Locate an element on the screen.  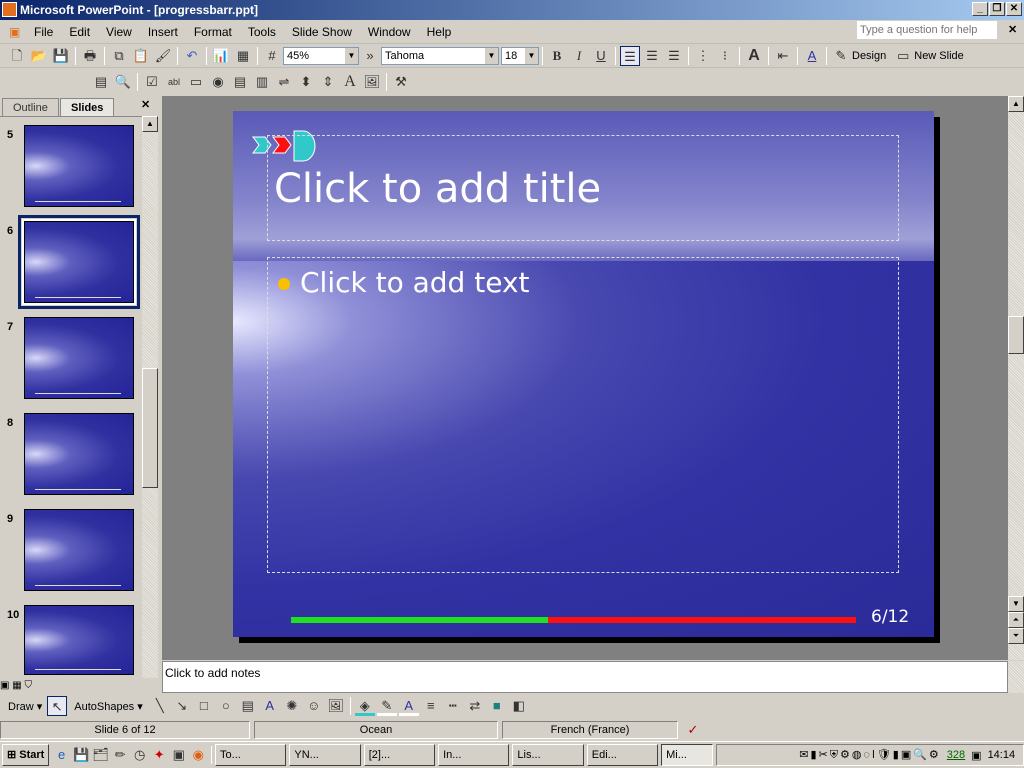
combobox-icon: ▥ is located at coordinates (262, 82).